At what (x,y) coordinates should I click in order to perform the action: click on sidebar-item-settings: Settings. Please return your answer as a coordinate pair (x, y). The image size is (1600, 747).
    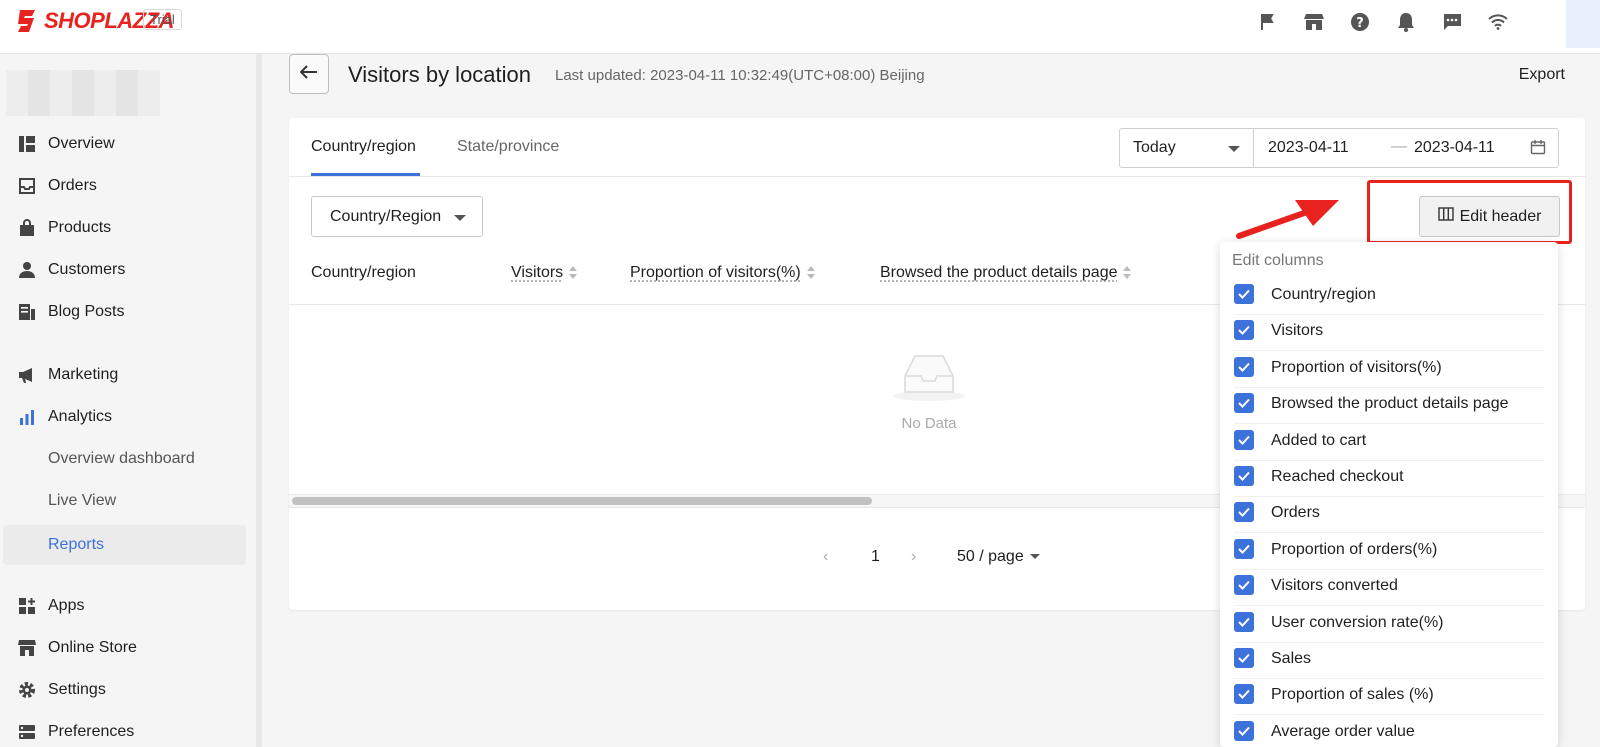
    Looking at the image, I should click on (123, 690).